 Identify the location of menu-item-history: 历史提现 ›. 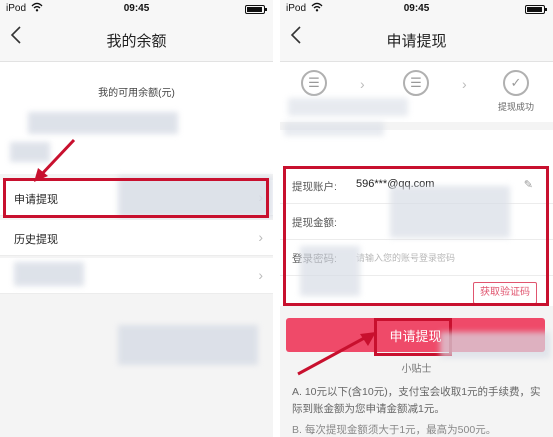
(136, 238).